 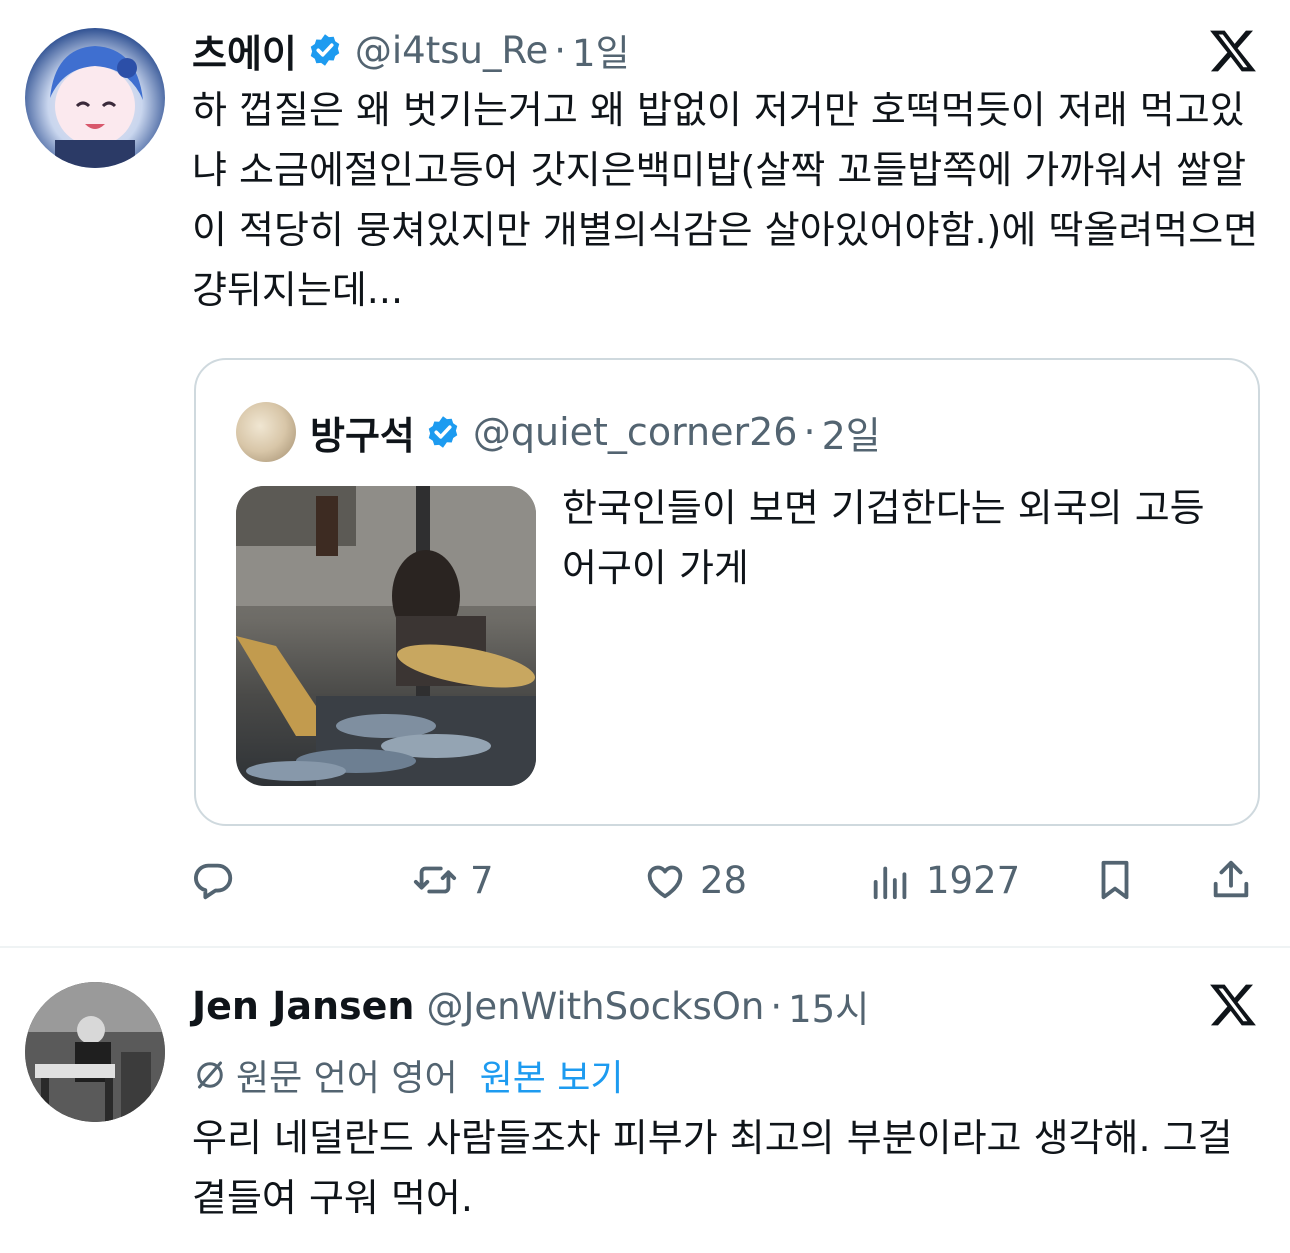 I want to click on share-icon, so click(x=1231, y=879).